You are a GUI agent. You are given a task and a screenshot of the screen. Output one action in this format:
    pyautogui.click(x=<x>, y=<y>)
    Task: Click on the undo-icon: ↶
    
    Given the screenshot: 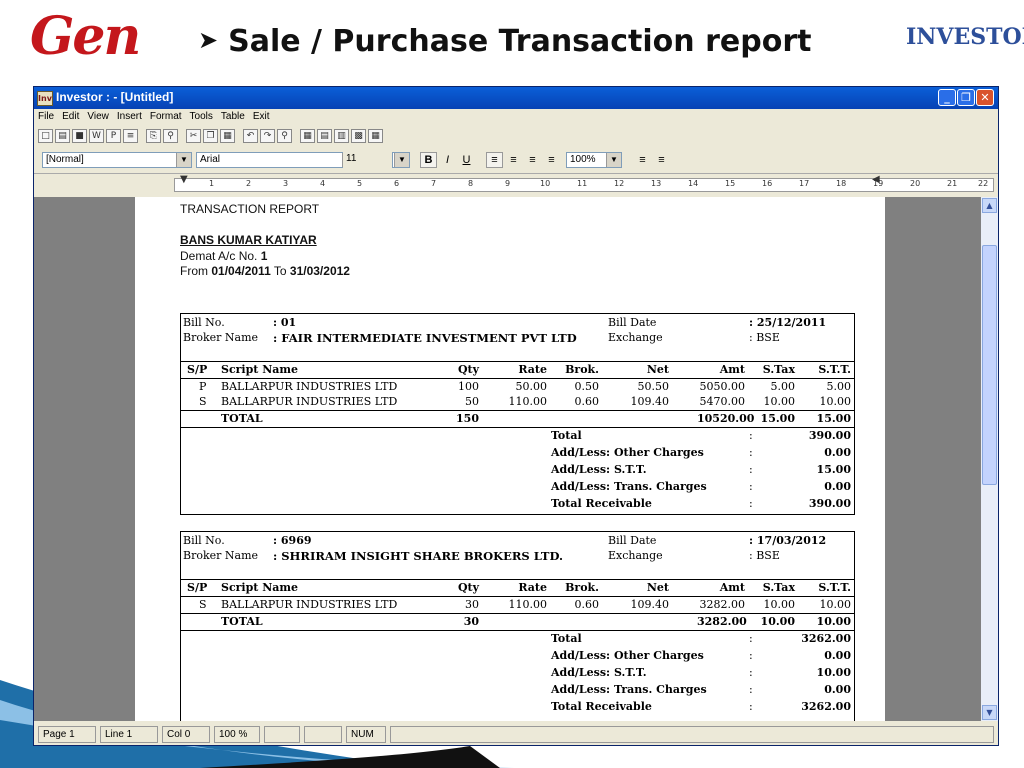 What is the action you would take?
    pyautogui.click(x=250, y=136)
    